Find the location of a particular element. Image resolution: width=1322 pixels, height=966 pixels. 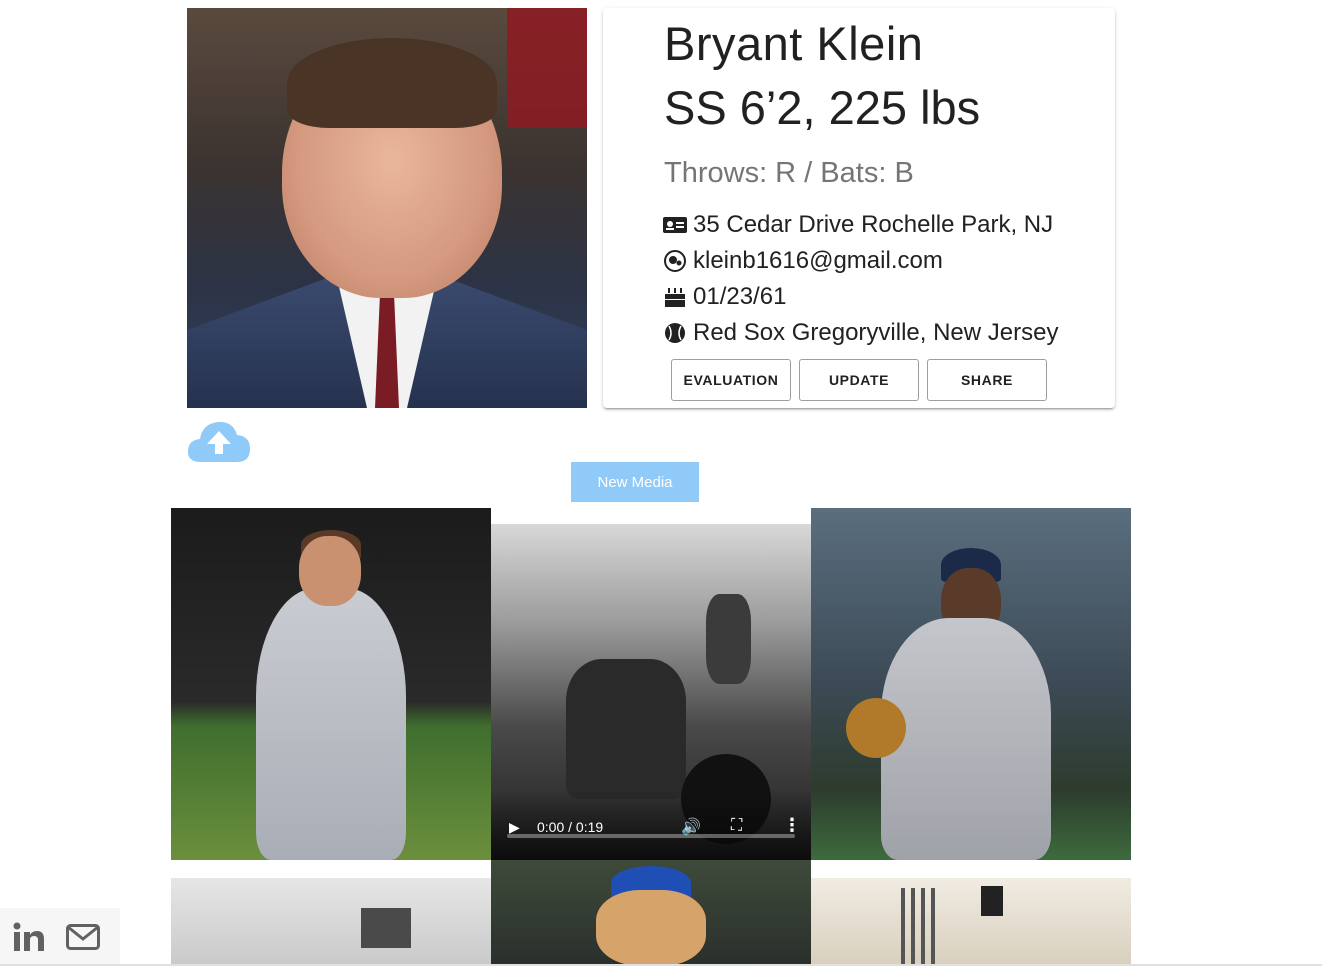

id-card-icon is located at coordinates (675, 225).